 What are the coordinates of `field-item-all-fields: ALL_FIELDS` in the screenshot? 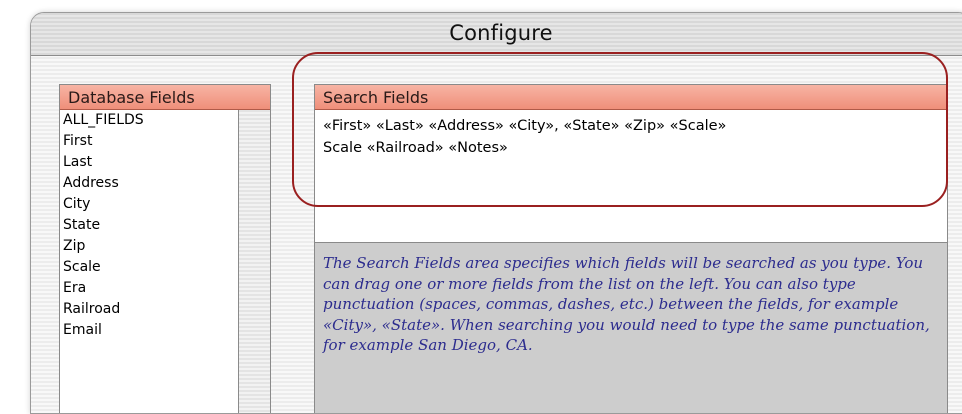 It's located at (149, 120).